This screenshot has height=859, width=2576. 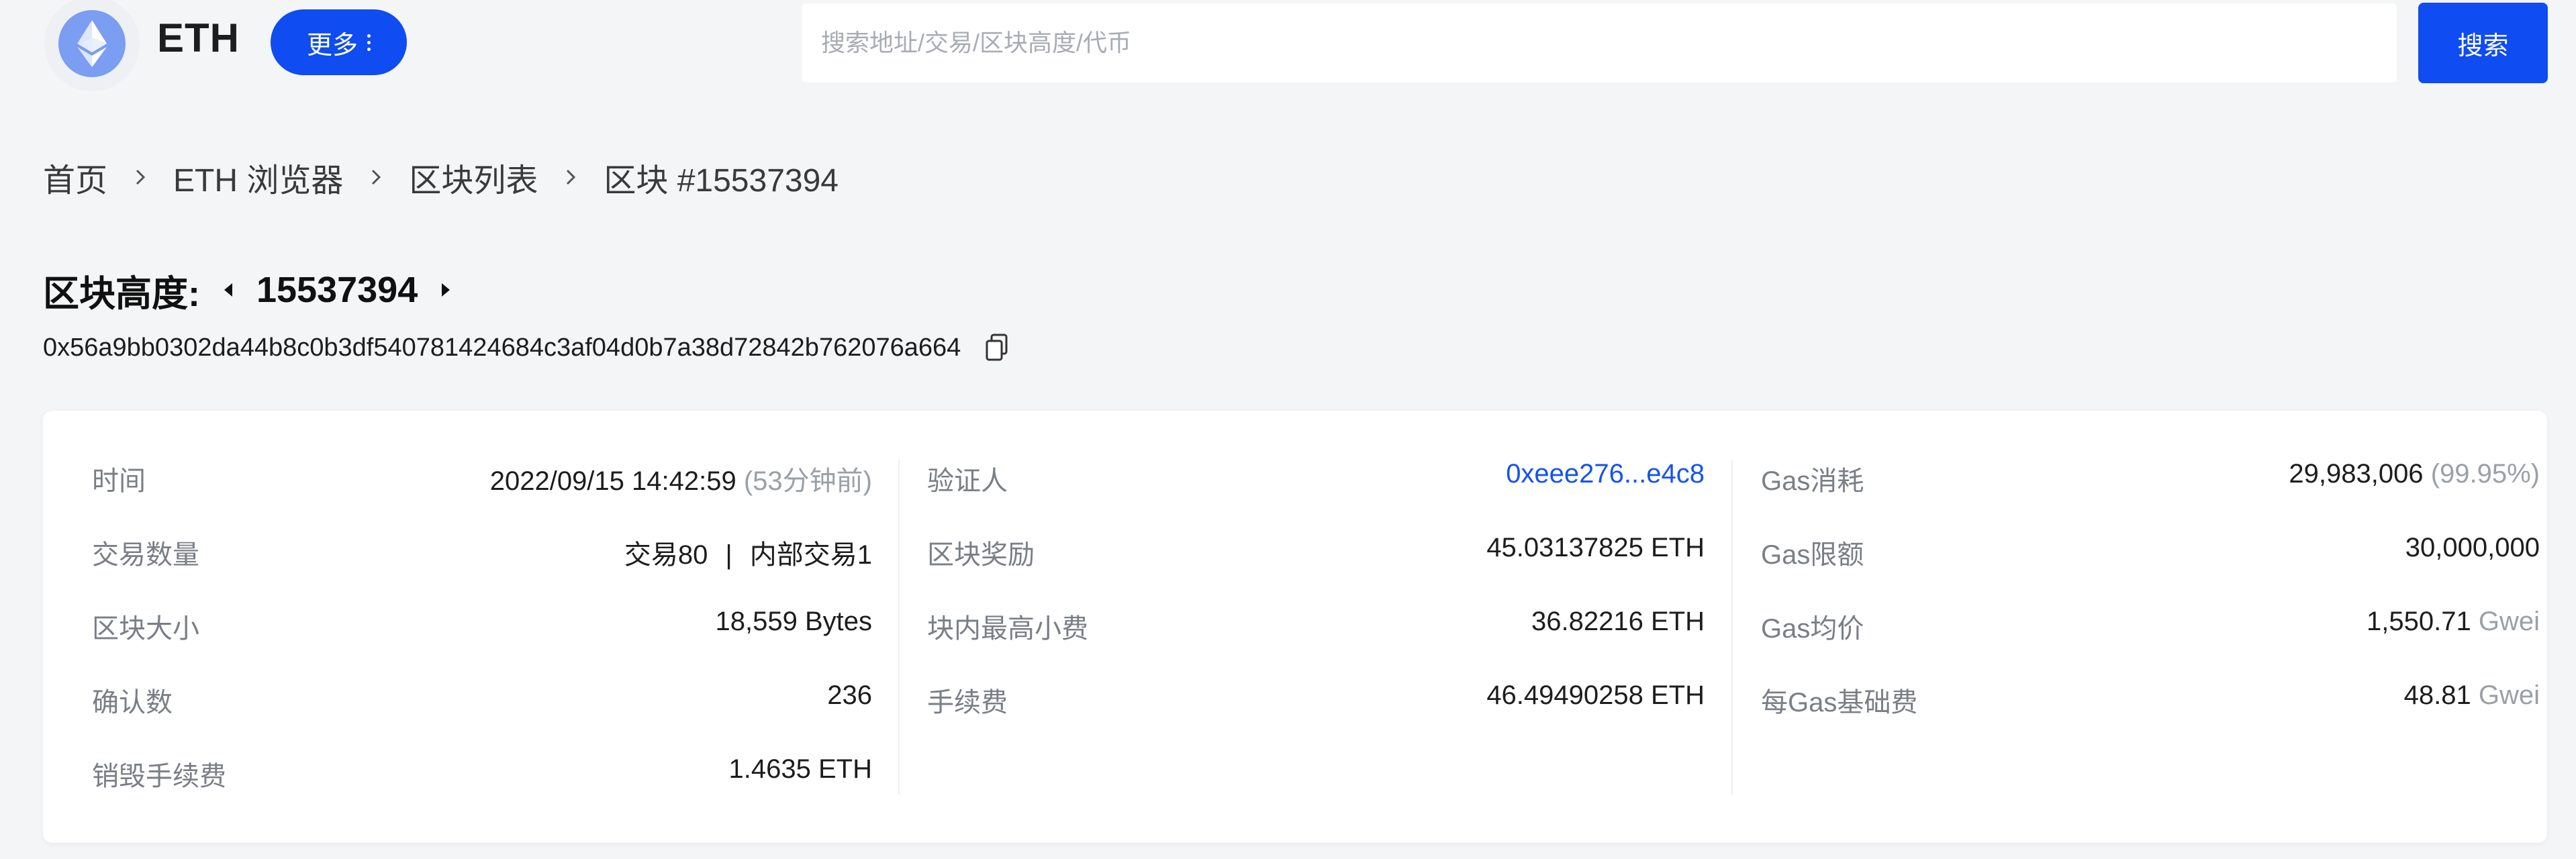 I want to click on gas-price-value: 1,550.71, so click(x=2419, y=622).